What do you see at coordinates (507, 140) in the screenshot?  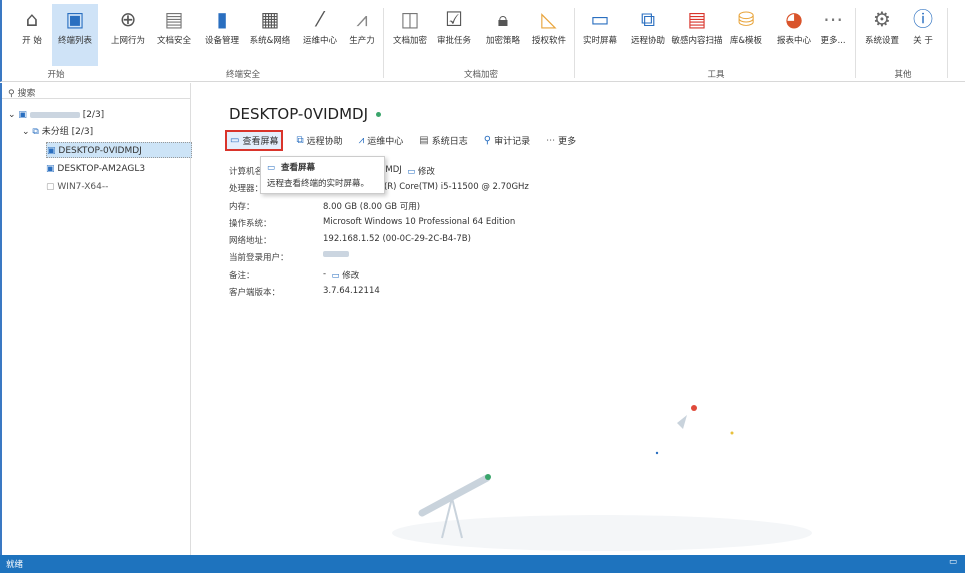 I see `audit-log-button: ⚲ 审计记录` at bounding box center [507, 140].